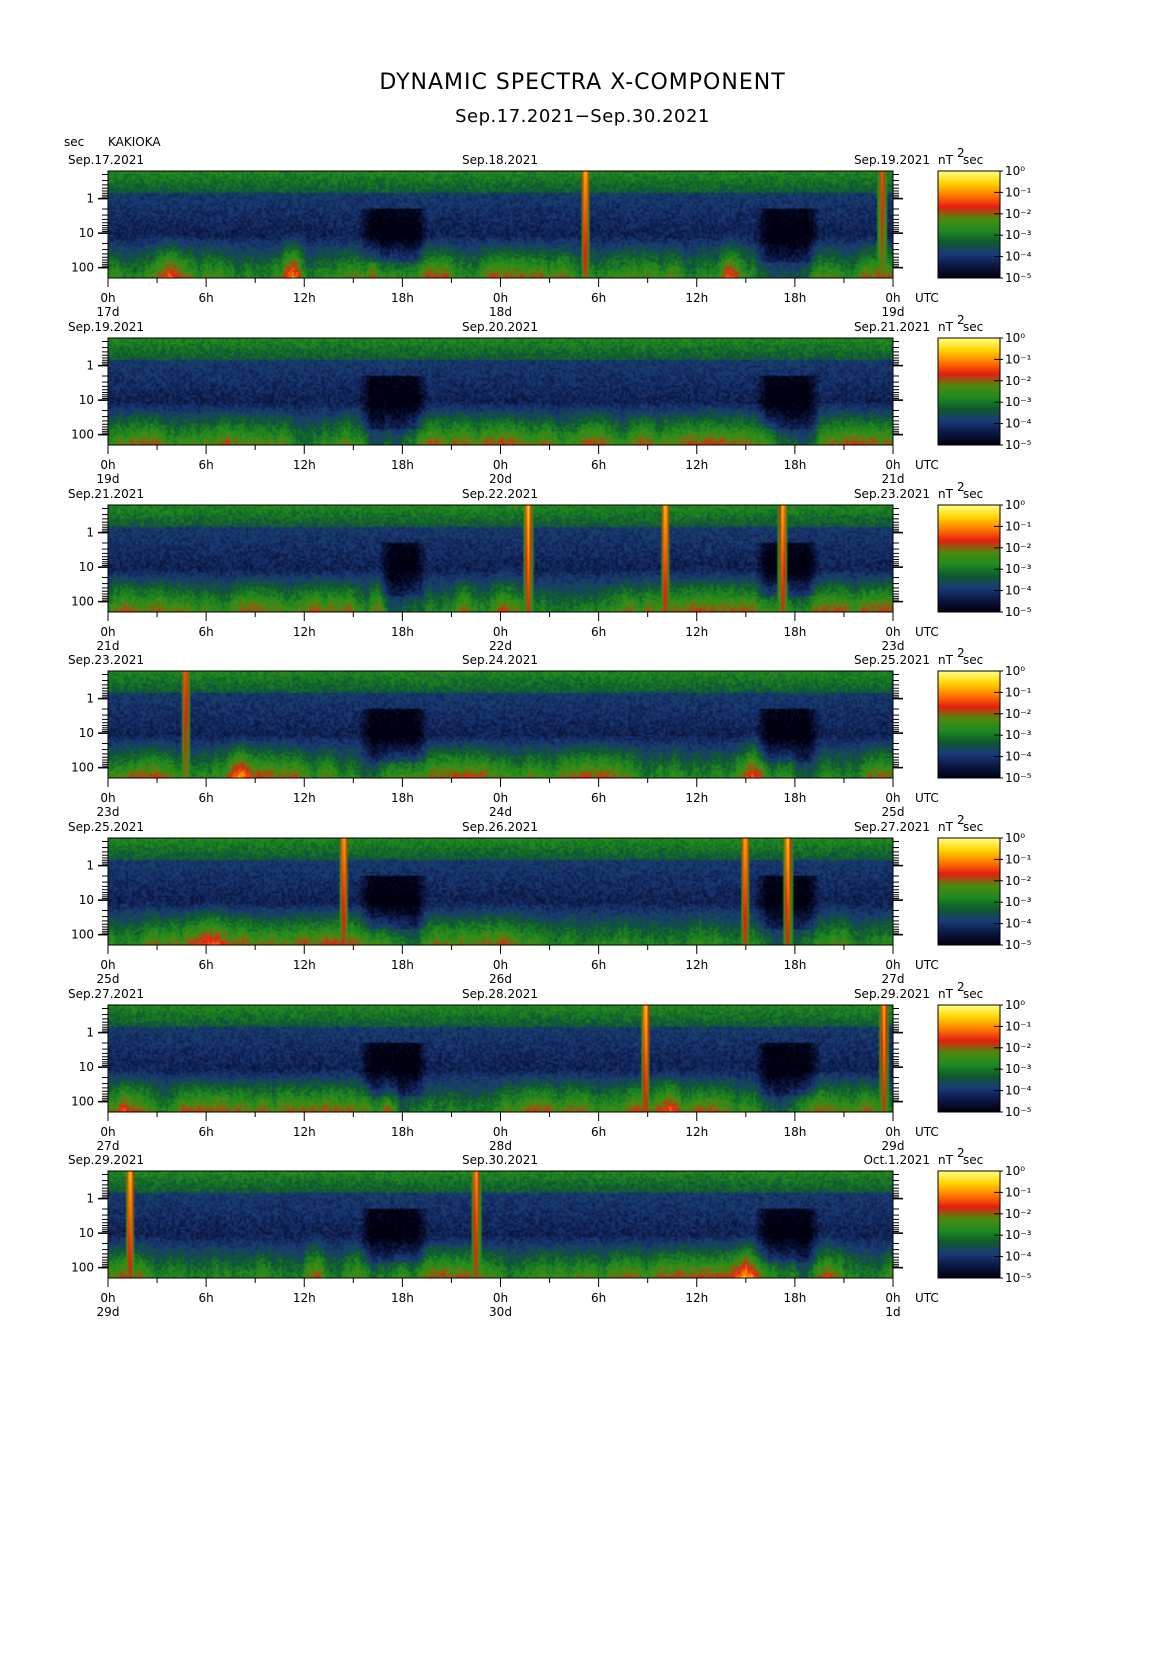 The height and width of the screenshot is (1679, 1165). What do you see at coordinates (500, 827) in the screenshot?
I see `date-mid-label: Sep.26.2021` at bounding box center [500, 827].